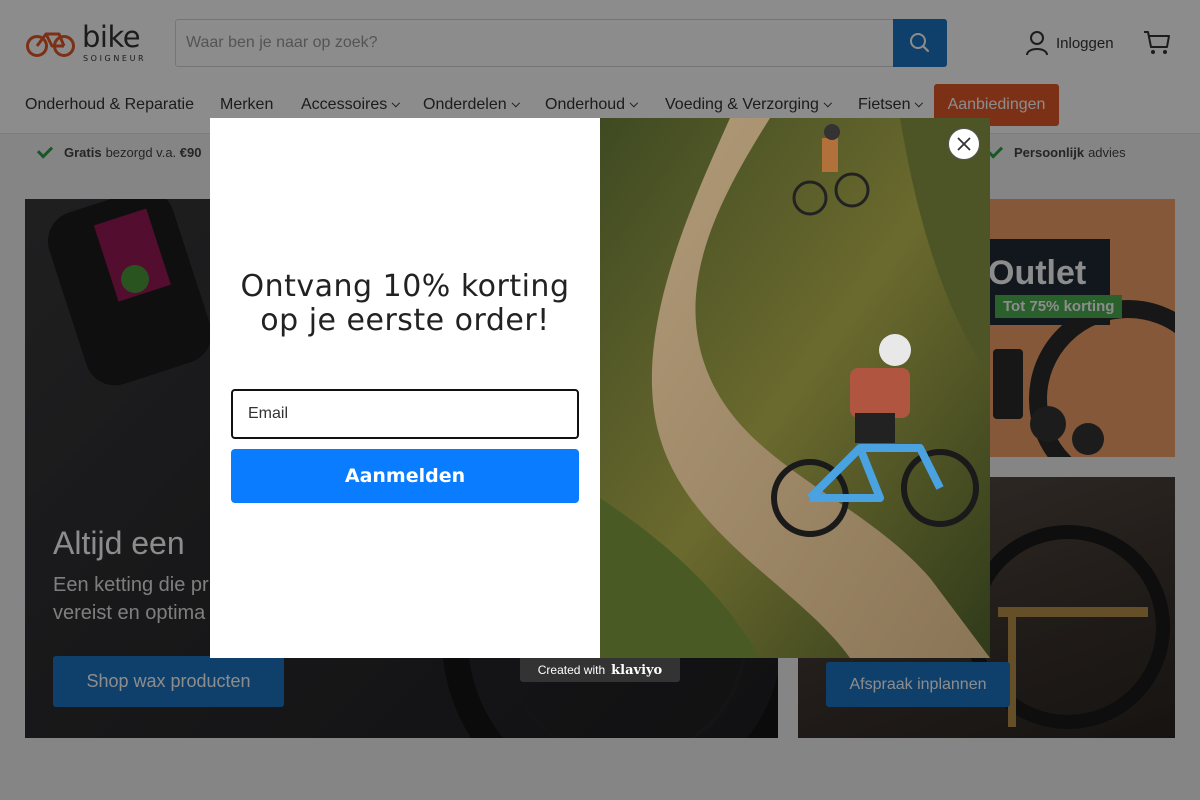 The image size is (1200, 800). I want to click on close-popup-button, so click(964, 144).